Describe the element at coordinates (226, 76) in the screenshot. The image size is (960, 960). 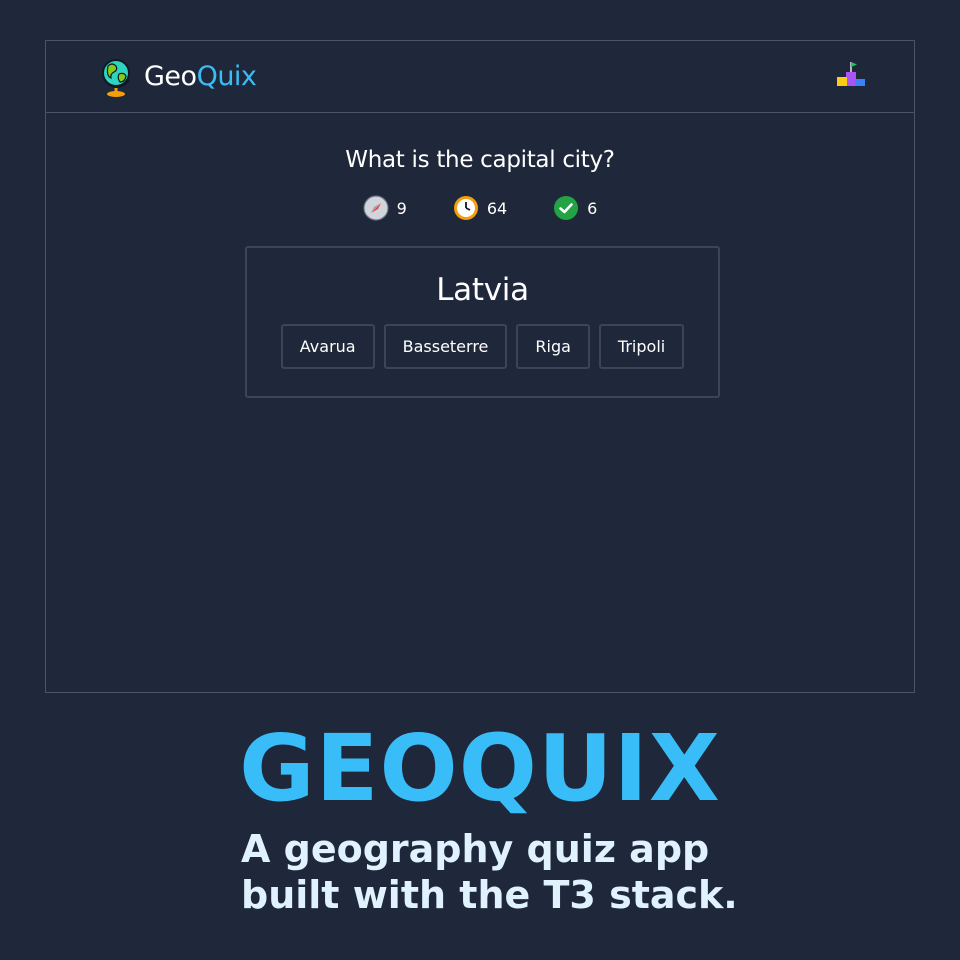
I see `brand-name-part2: Quix` at that location.